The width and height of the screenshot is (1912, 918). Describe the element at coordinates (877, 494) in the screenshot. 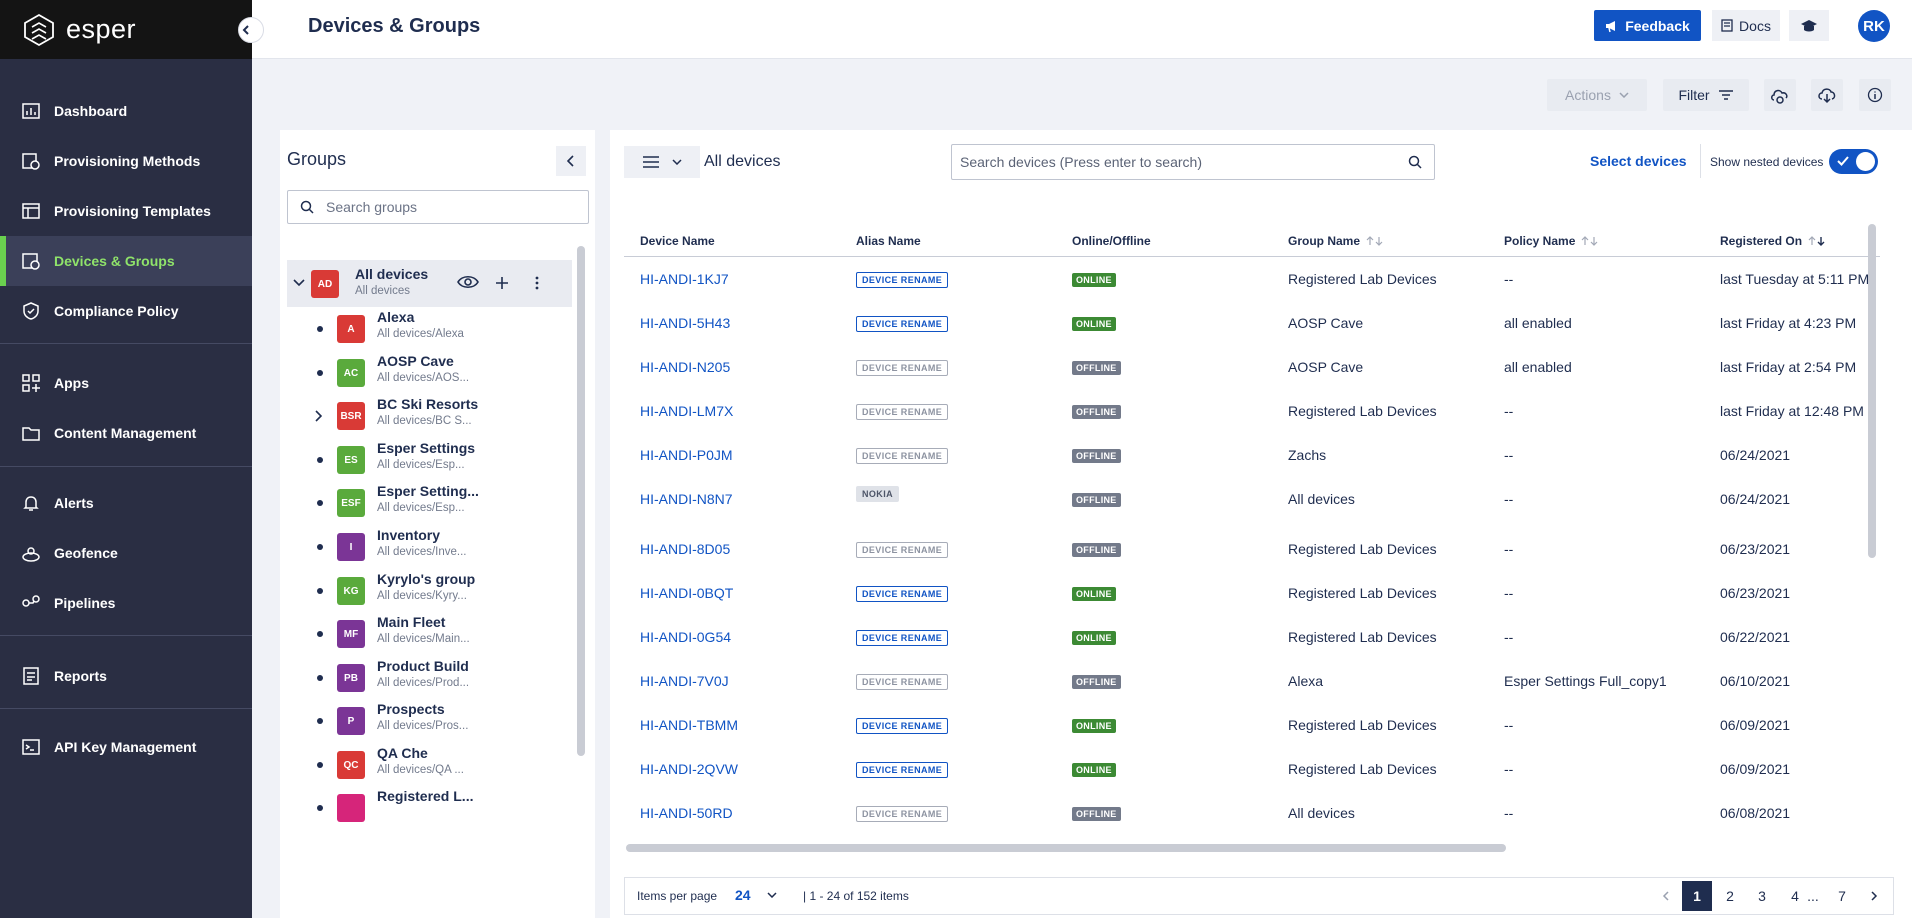

I see `alias-tag: NOKIA` at that location.